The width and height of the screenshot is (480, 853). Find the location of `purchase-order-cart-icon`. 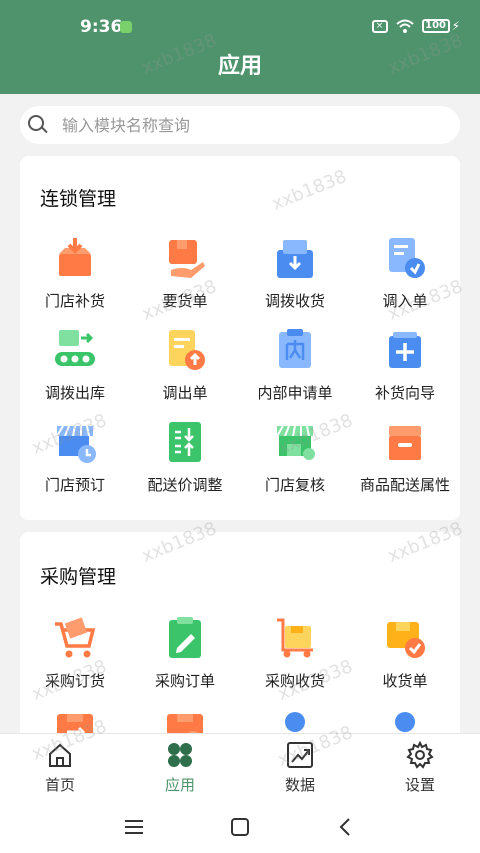

purchase-order-cart-icon is located at coordinates (75, 637).